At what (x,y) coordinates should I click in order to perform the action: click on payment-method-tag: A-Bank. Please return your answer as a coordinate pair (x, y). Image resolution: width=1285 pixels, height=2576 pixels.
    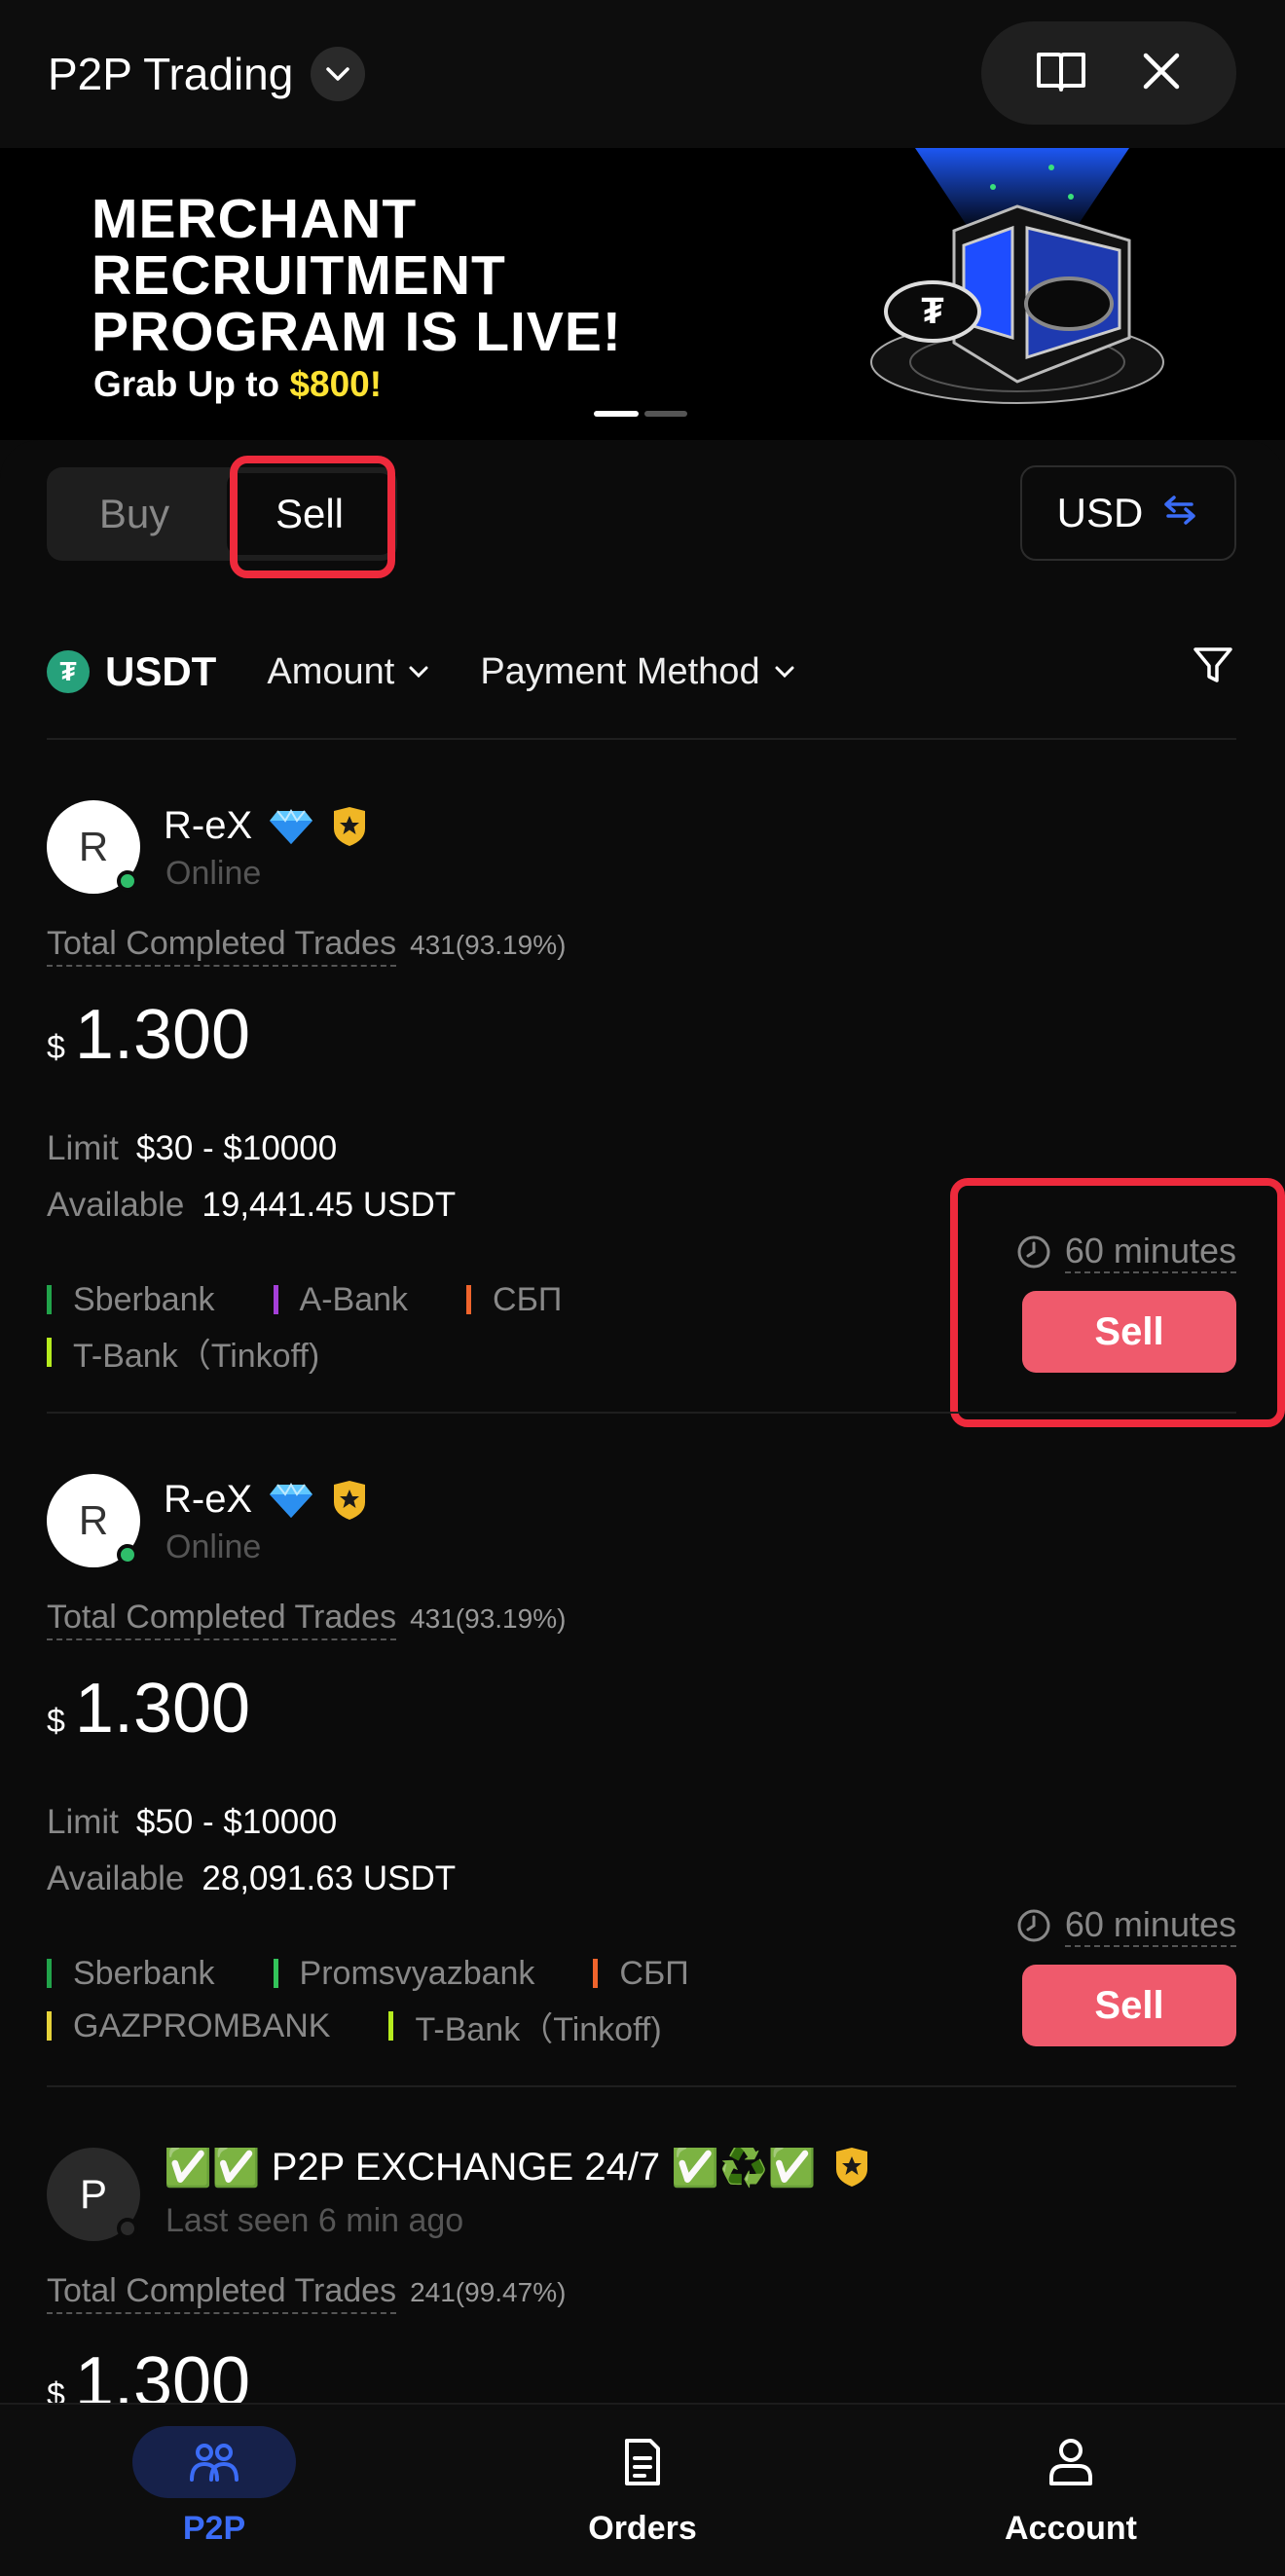
    Looking at the image, I should click on (340, 1300).